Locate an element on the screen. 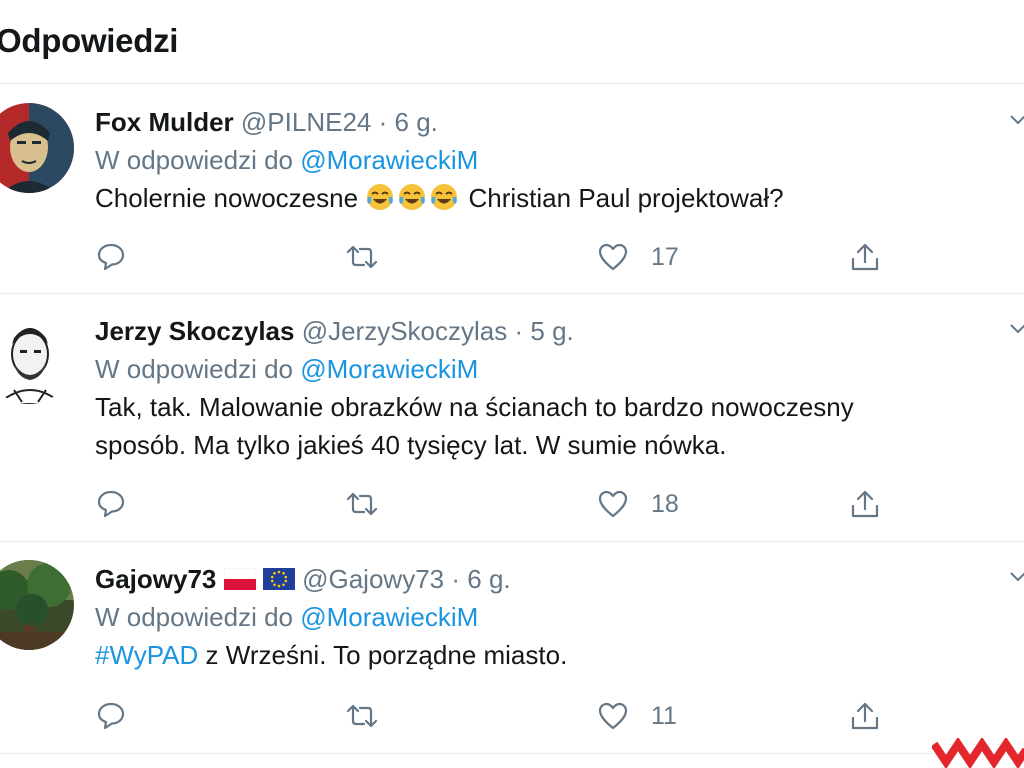  like-count: 18 is located at coordinates (665, 503).